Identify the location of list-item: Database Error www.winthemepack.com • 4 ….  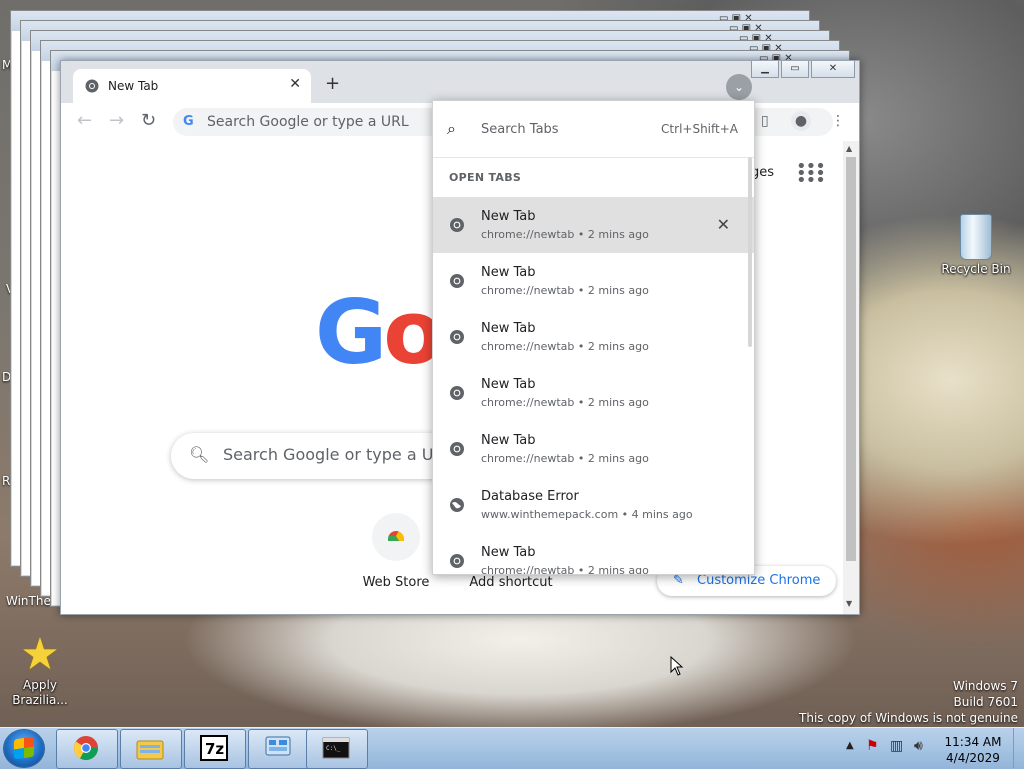
(593, 505).